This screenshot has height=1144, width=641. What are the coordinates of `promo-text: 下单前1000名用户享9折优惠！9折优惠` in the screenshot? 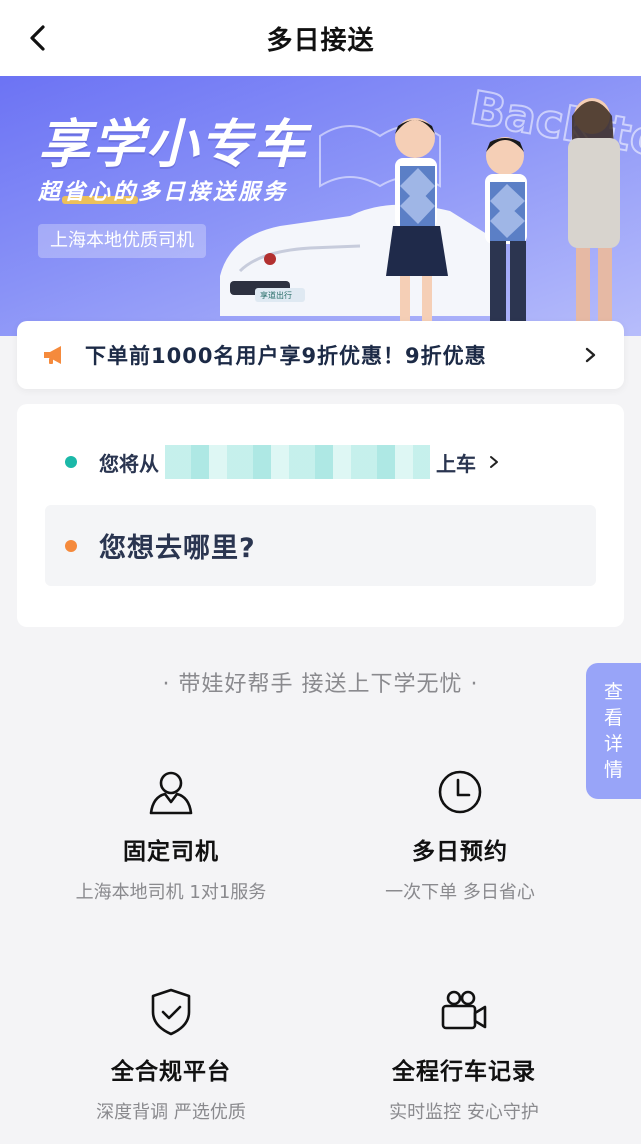 It's located at (286, 356).